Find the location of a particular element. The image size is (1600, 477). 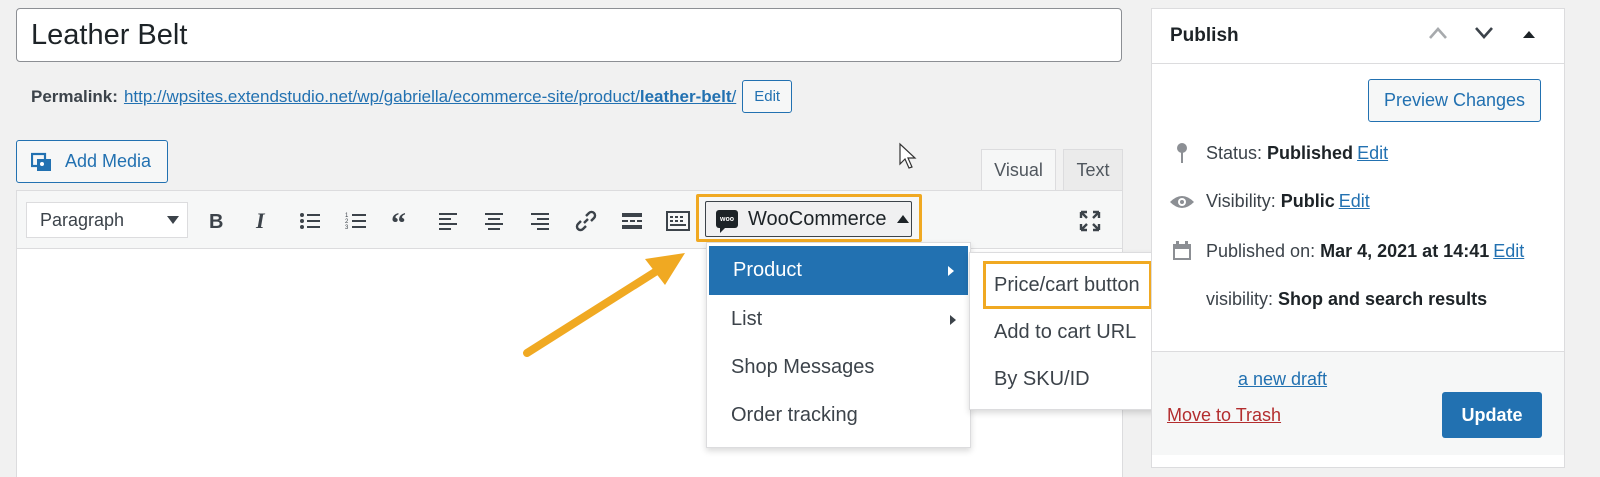

tab-text: Text is located at coordinates (1093, 170).